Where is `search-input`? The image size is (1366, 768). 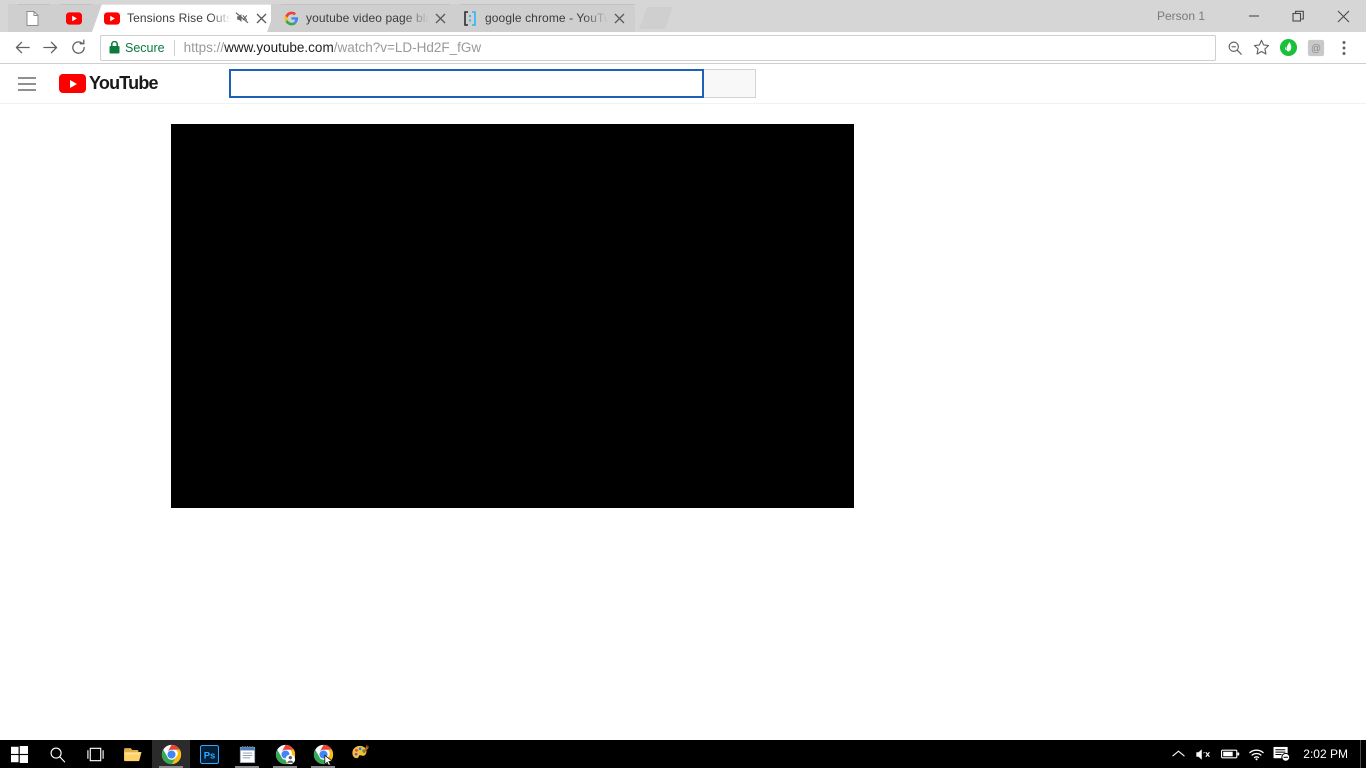 search-input is located at coordinates (466, 83).